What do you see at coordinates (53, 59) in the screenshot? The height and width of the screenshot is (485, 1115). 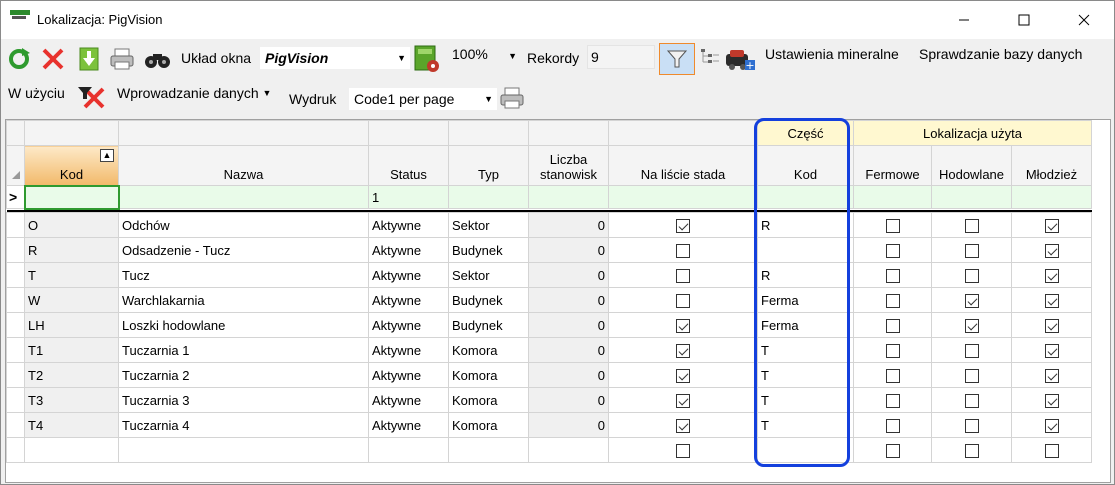 I see `delete-icon` at bounding box center [53, 59].